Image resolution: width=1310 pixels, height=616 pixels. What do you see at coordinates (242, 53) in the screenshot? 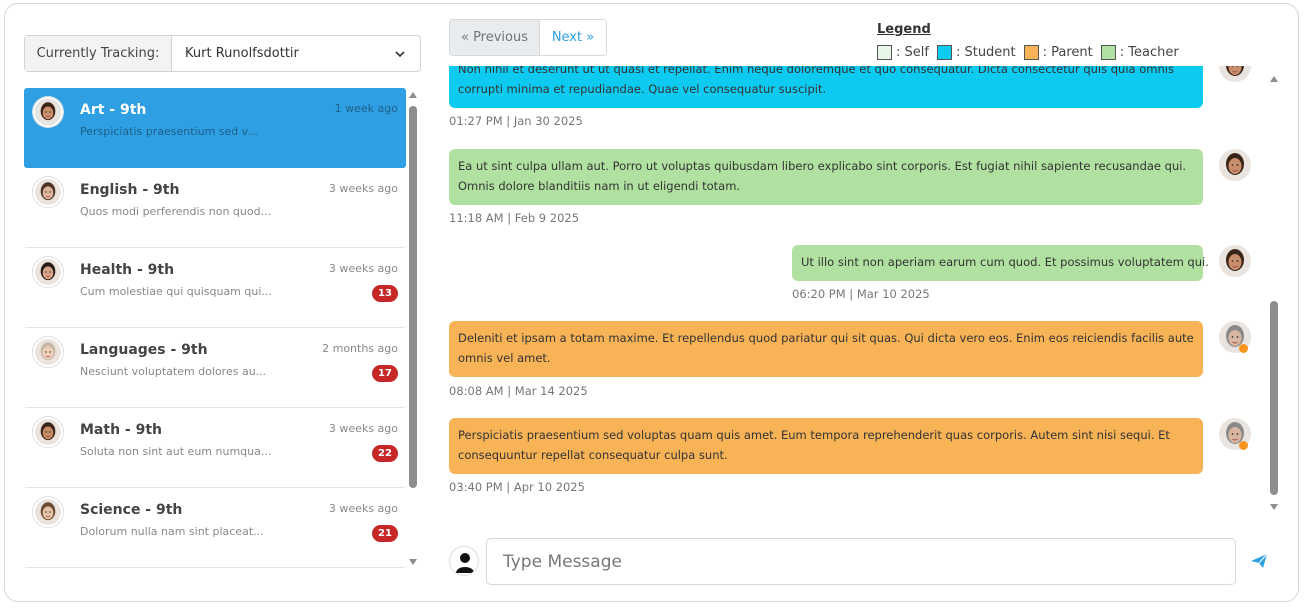
I see `tracking-selected-name: Kurt Runolfsdottir` at bounding box center [242, 53].